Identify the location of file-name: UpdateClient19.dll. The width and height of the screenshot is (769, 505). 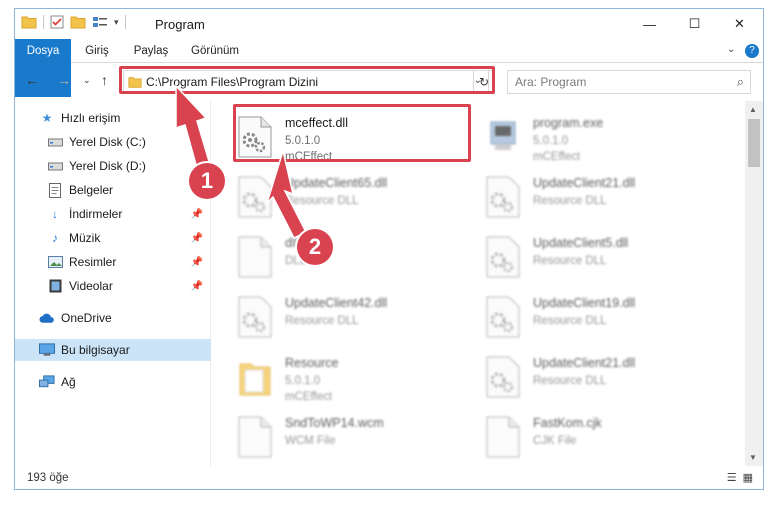
(584, 303).